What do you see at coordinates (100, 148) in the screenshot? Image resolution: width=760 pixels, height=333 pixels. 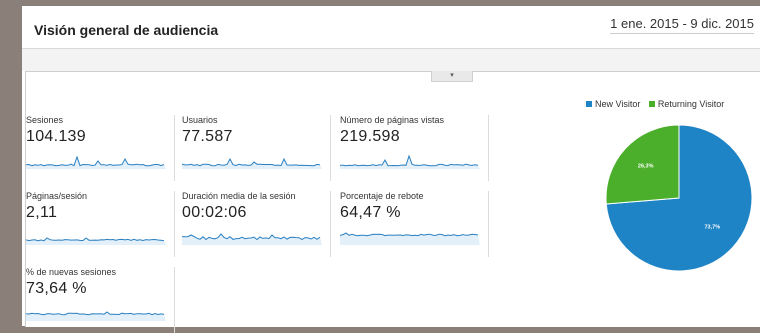 I see `metric-sessions: Sesiones 104.139` at bounding box center [100, 148].